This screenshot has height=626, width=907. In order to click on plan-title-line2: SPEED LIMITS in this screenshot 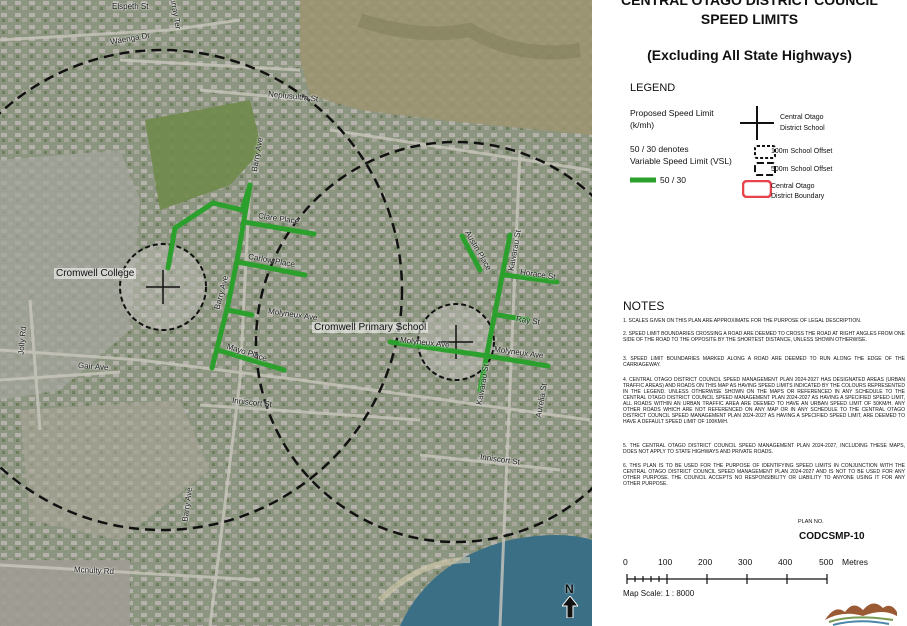, I will do `click(749, 19)`.